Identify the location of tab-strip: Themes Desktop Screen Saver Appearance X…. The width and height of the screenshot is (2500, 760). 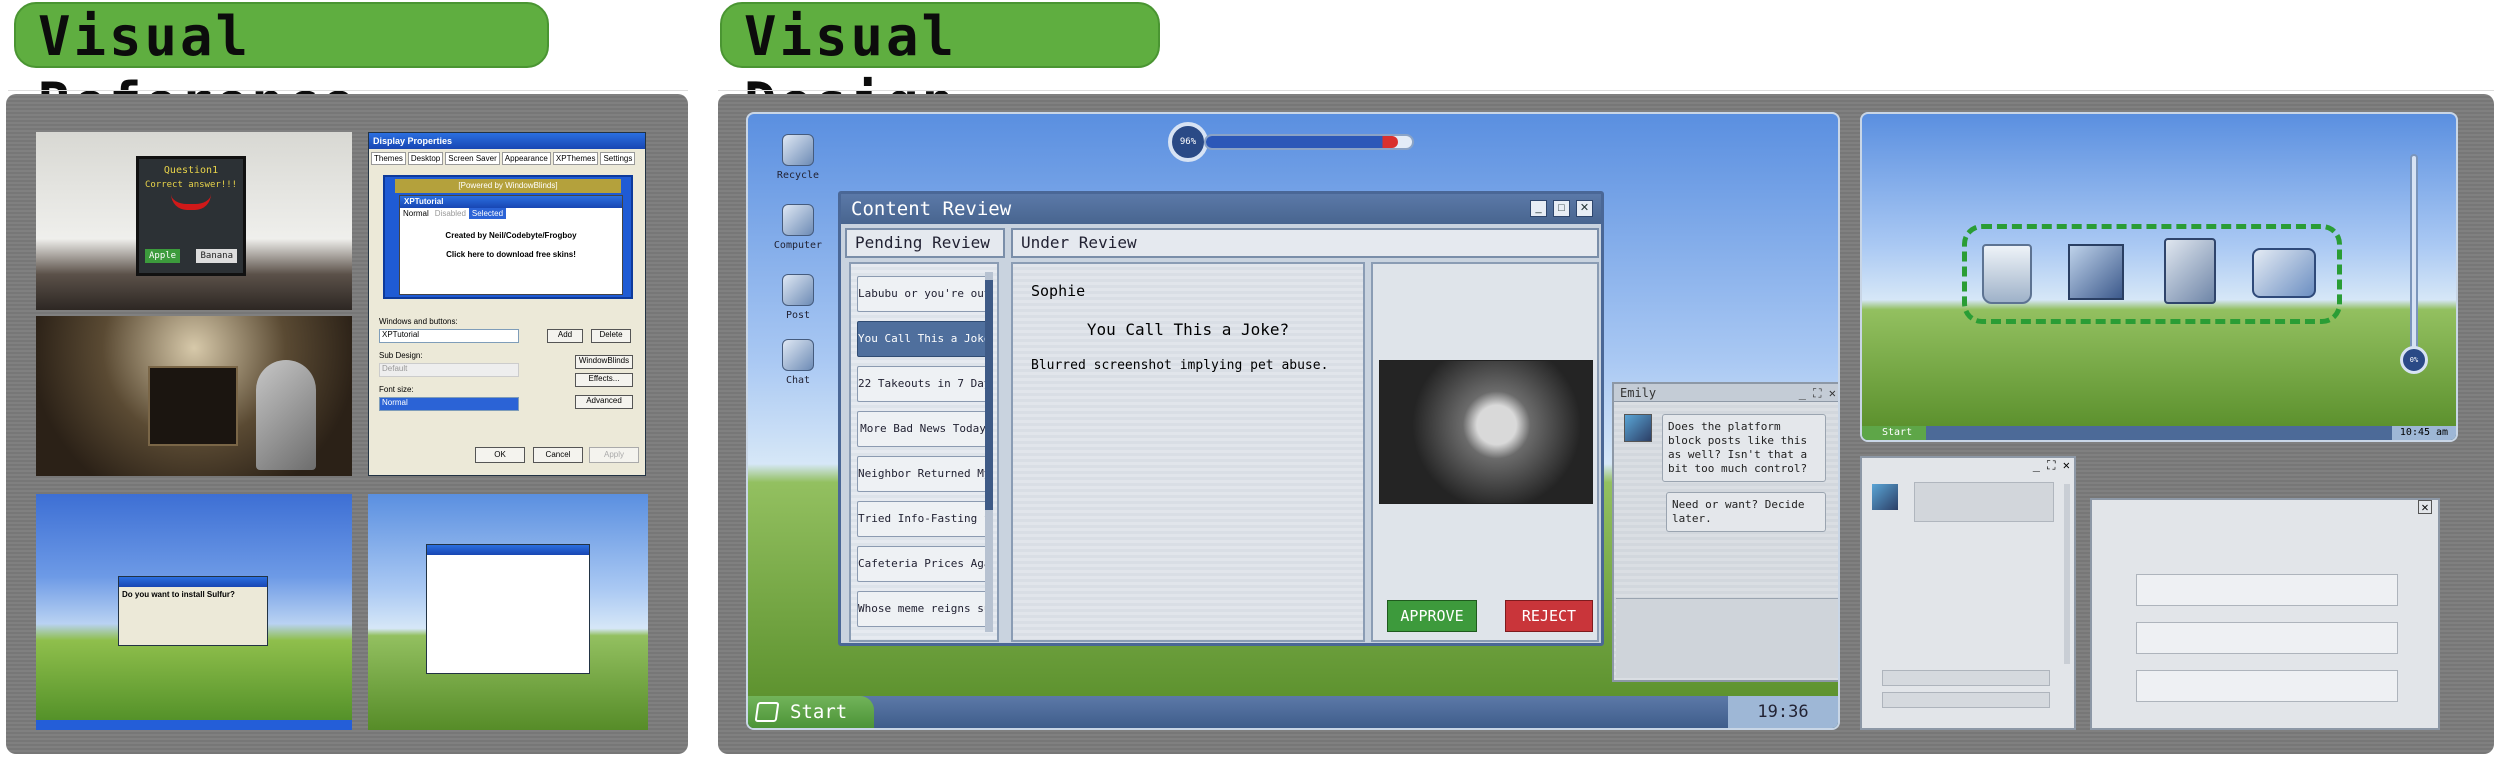
(507, 158).